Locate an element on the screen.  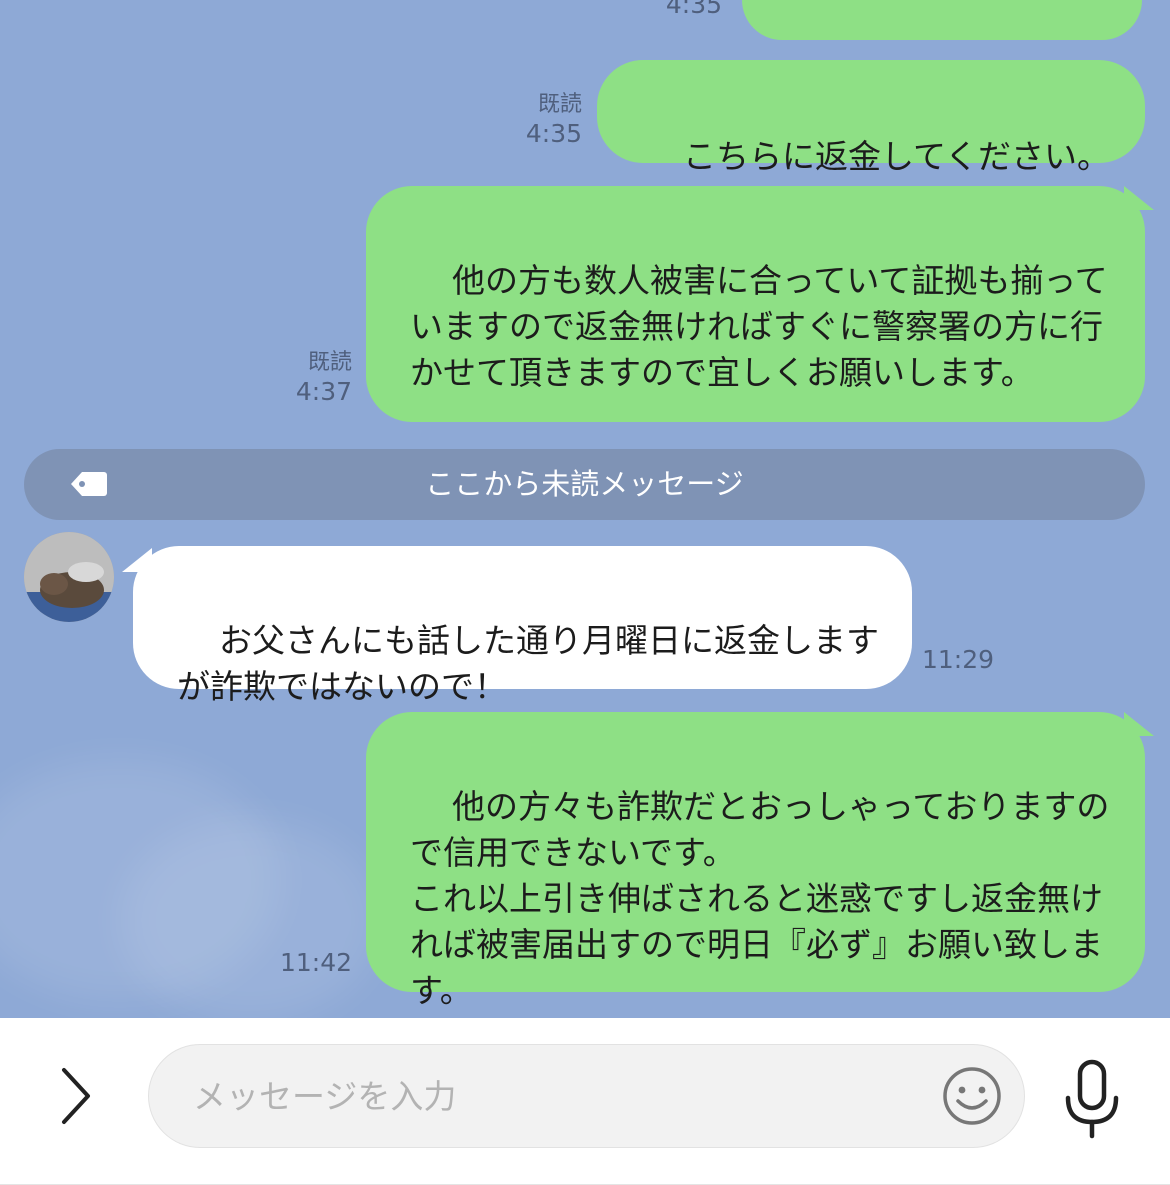
message-time: 4:37 is located at coordinates (323, 391).